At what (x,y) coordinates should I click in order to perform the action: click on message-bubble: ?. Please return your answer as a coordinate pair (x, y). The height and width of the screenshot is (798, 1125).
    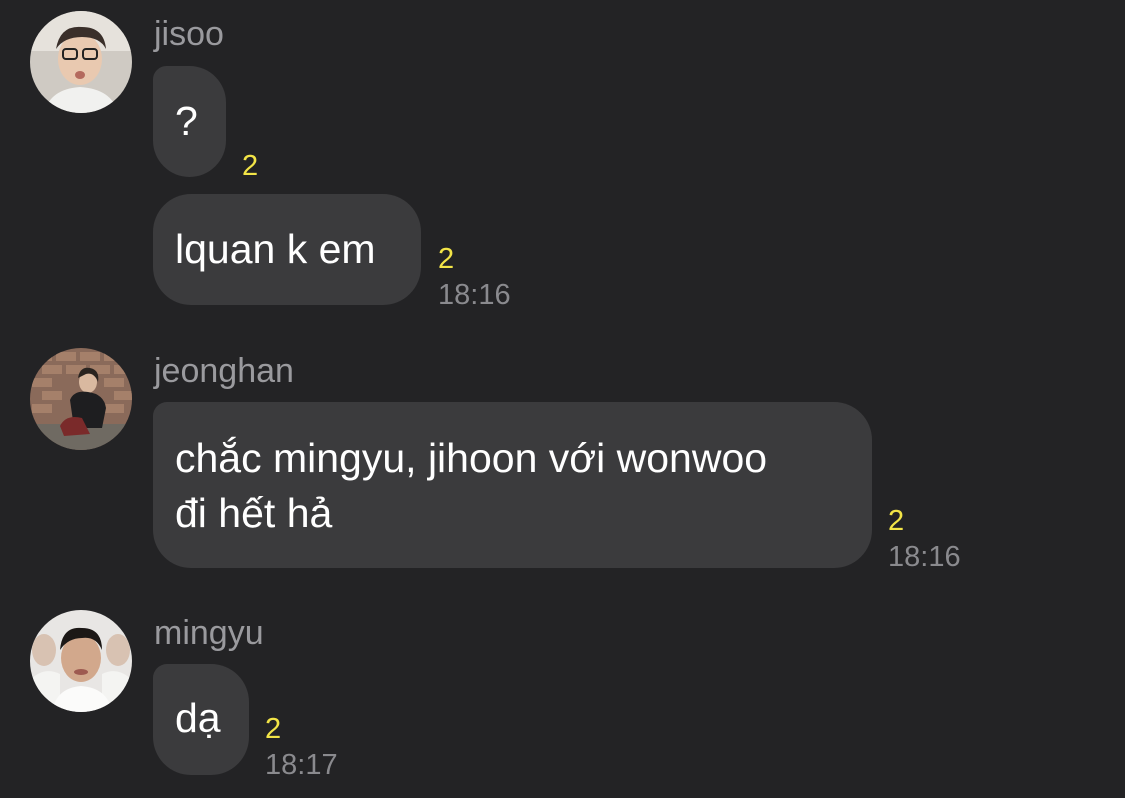
    Looking at the image, I should click on (189, 121).